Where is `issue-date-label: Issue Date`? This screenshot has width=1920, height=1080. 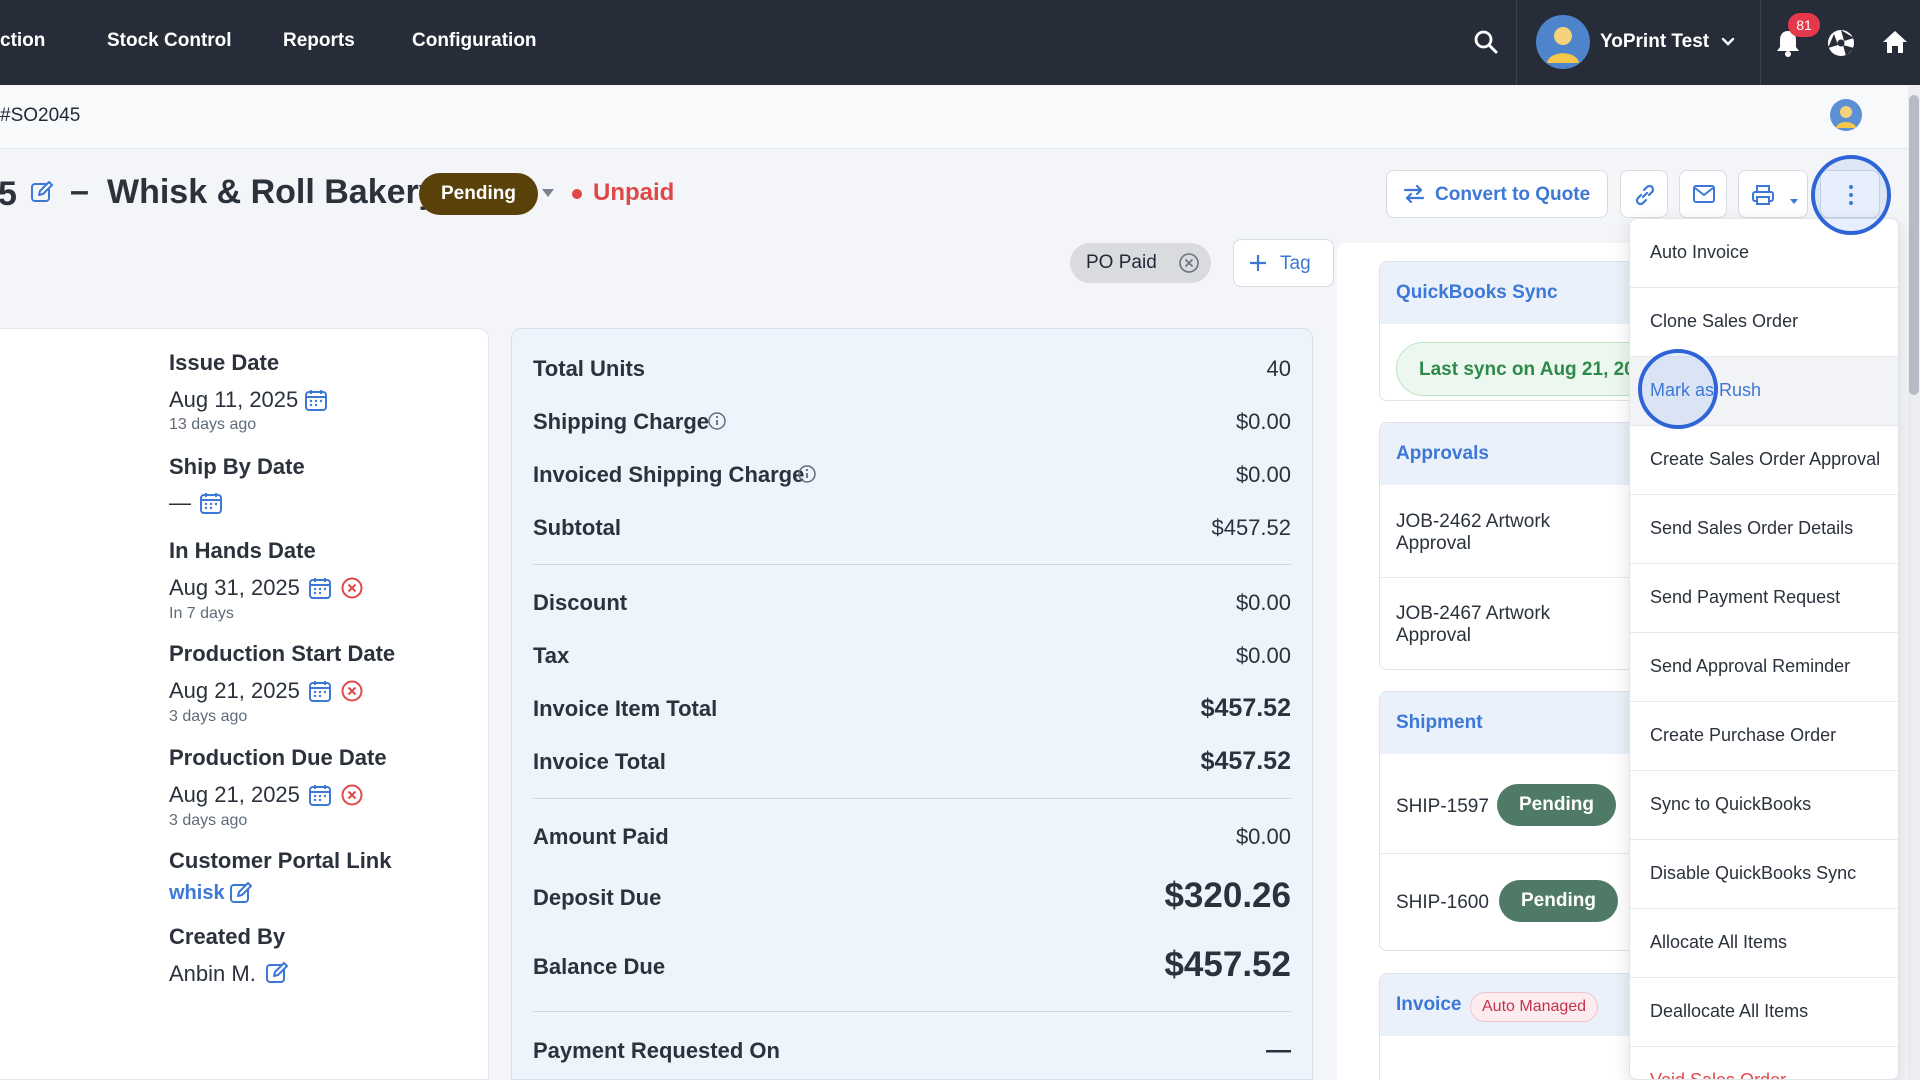
issue-date-label: Issue Date is located at coordinates (224, 362).